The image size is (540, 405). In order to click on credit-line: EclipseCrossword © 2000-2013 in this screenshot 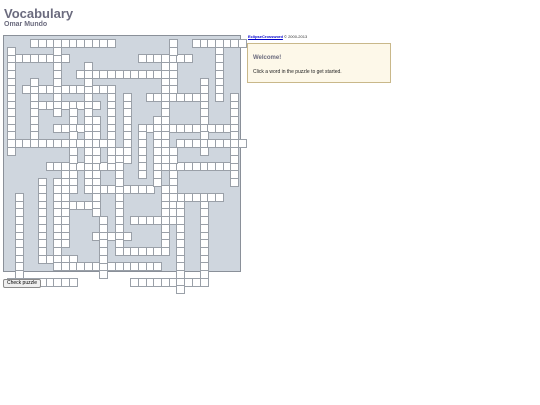, I will do `click(277, 36)`.